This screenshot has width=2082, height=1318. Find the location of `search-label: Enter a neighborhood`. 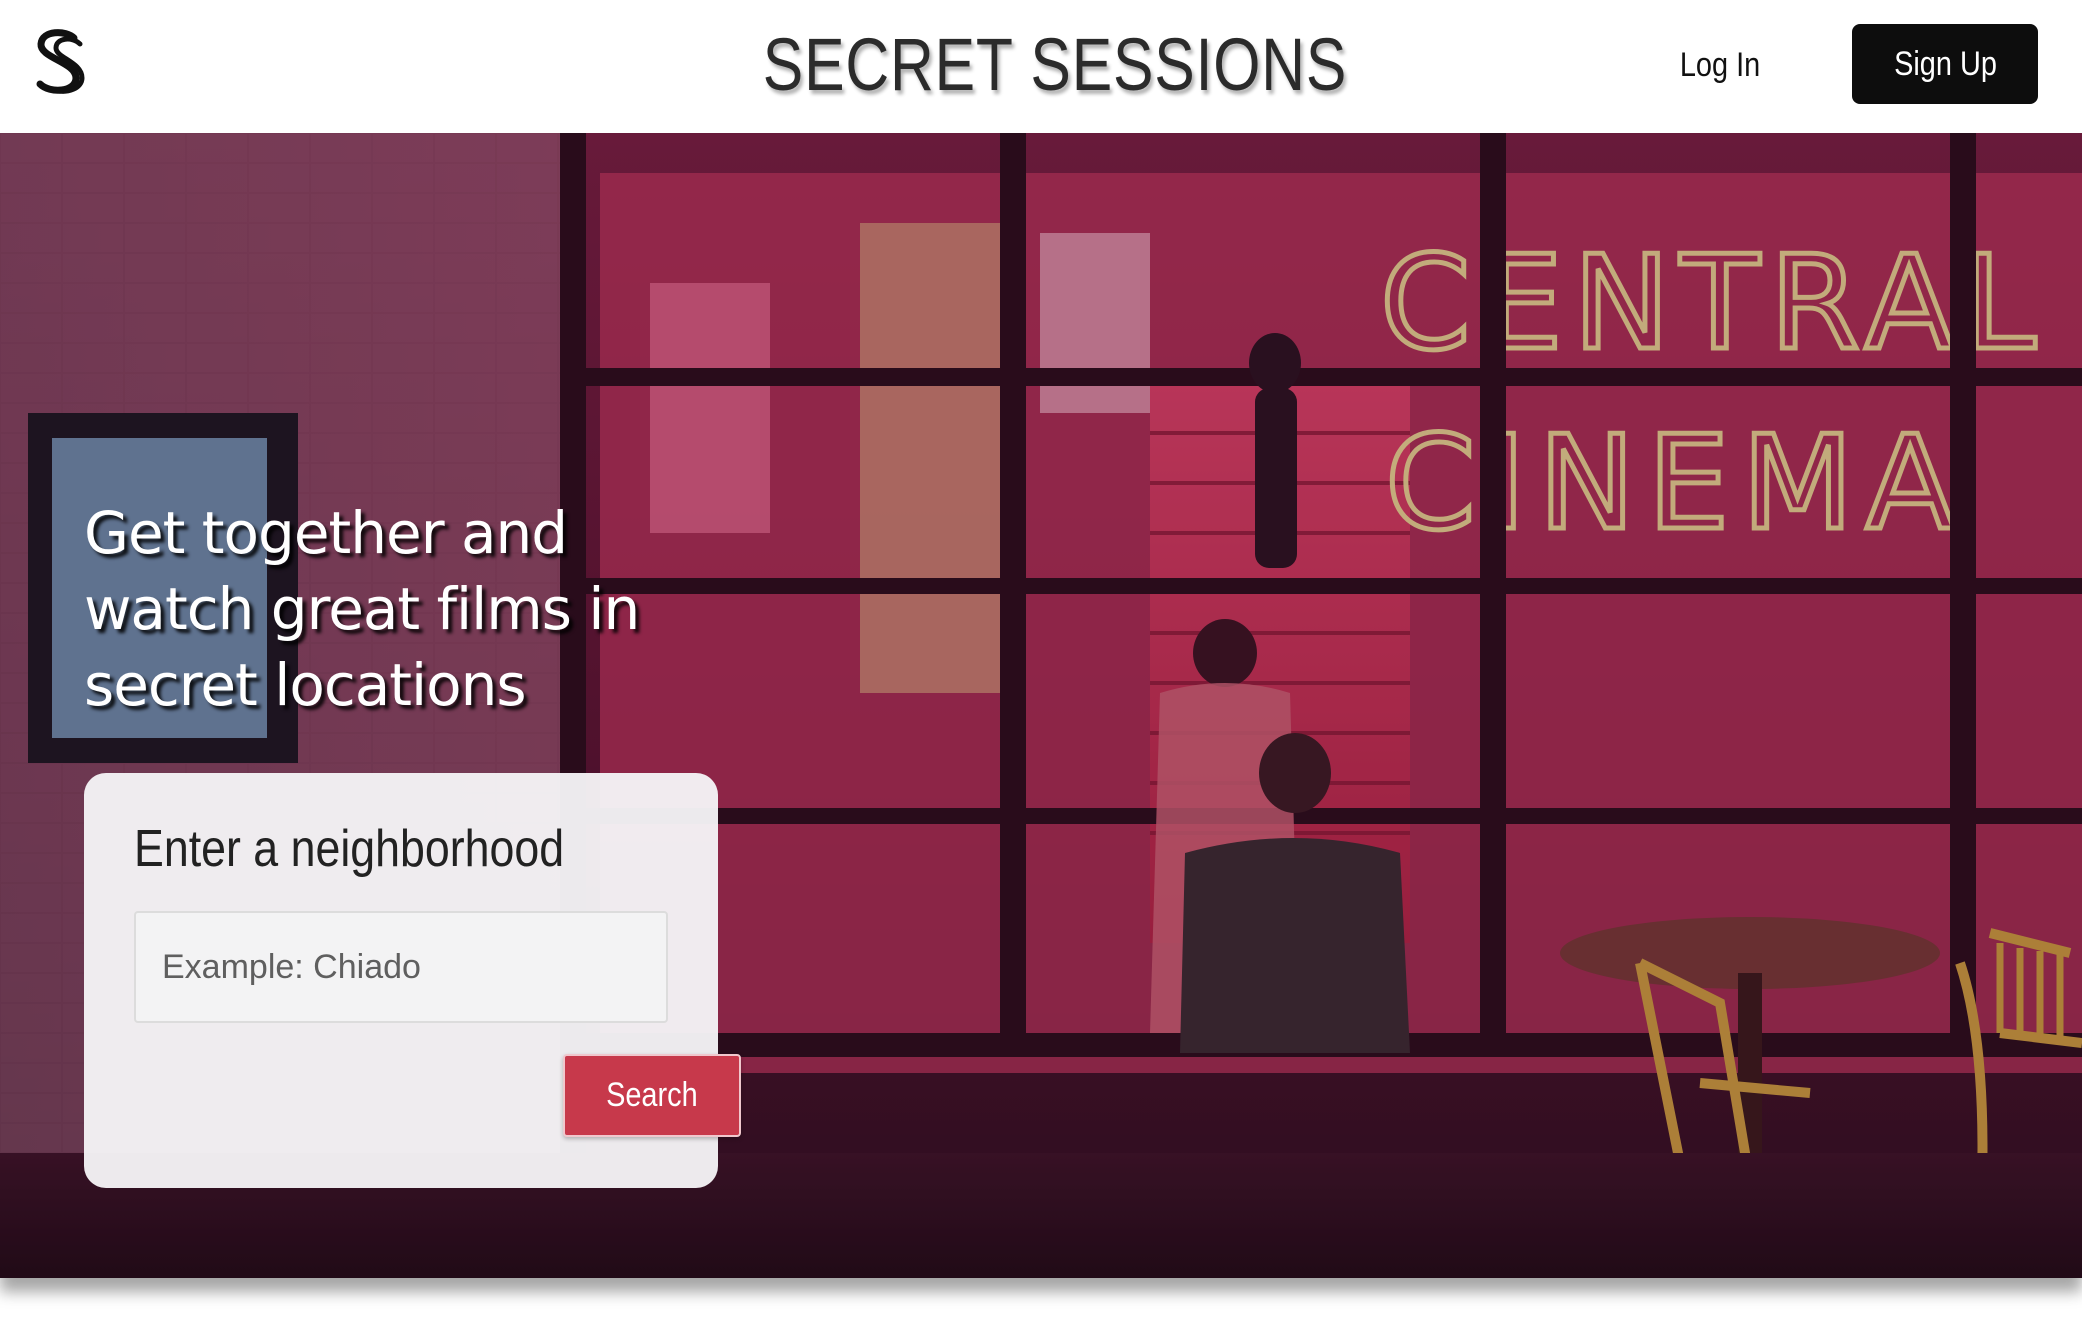

search-label: Enter a neighborhood is located at coordinates (349, 849).